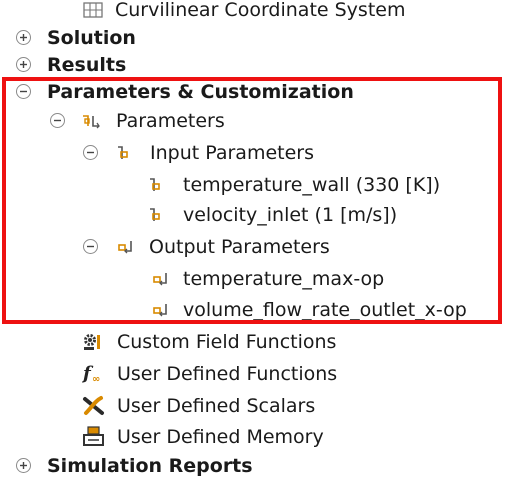 The height and width of the screenshot is (499, 514). I want to click on tree-item-label: Input Parameters, so click(232, 153).